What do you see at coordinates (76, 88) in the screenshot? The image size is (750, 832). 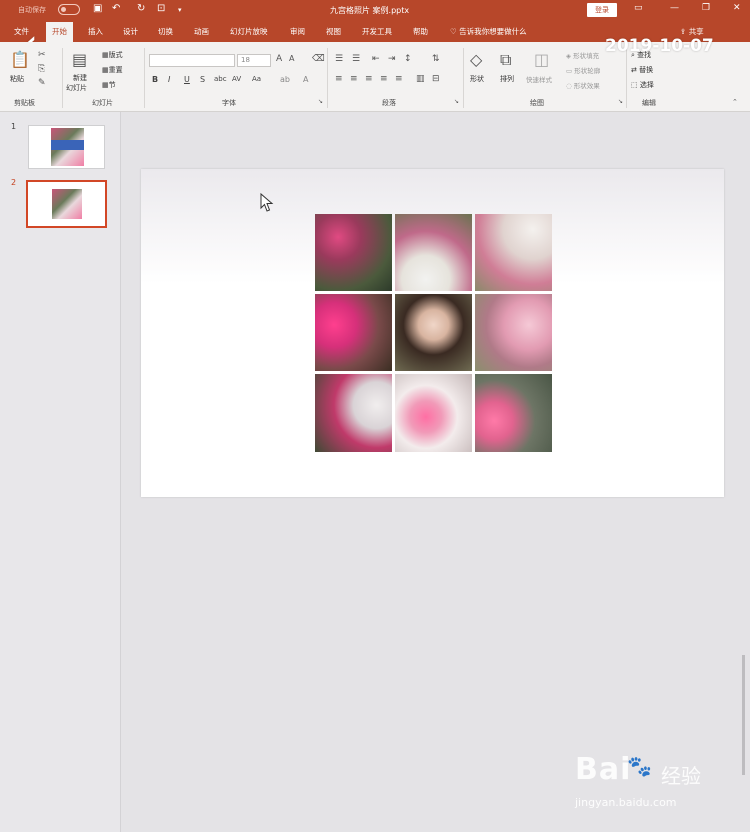 I see `new-slide-label-2: 幻灯片` at bounding box center [76, 88].